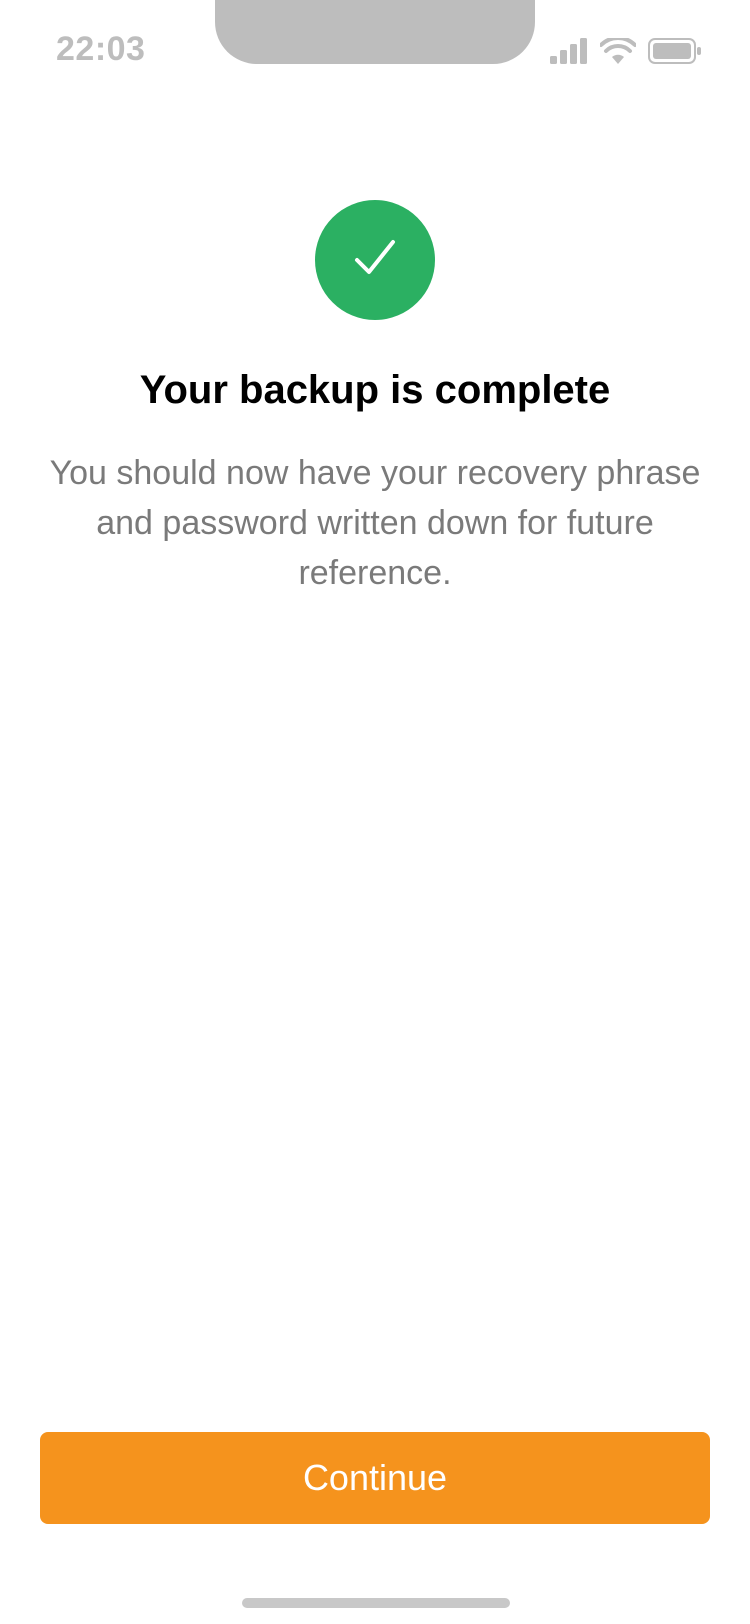  I want to click on status-bar: 22:03, so click(375, 50).